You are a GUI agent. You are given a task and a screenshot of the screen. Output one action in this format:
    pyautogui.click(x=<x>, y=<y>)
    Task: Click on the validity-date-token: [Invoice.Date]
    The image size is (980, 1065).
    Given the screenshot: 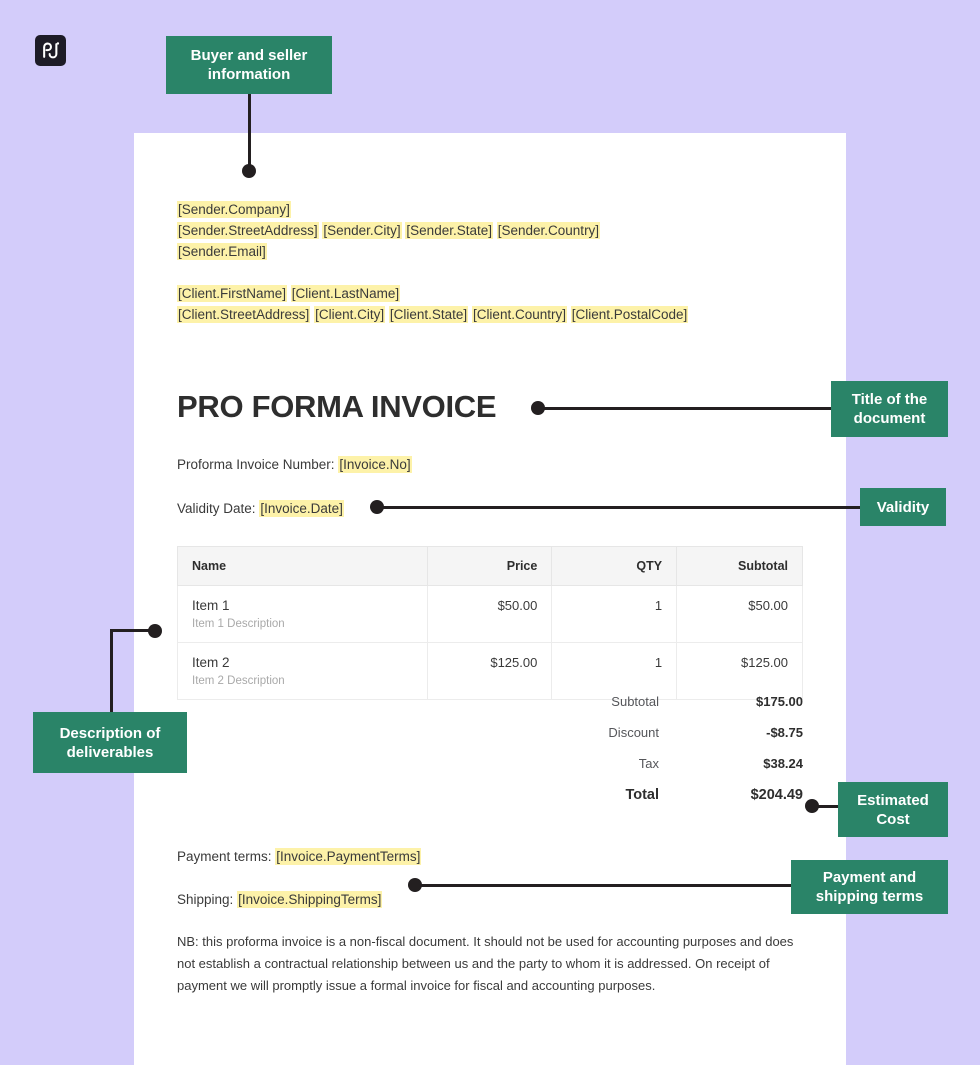 What is the action you would take?
    pyautogui.click(x=301, y=508)
    